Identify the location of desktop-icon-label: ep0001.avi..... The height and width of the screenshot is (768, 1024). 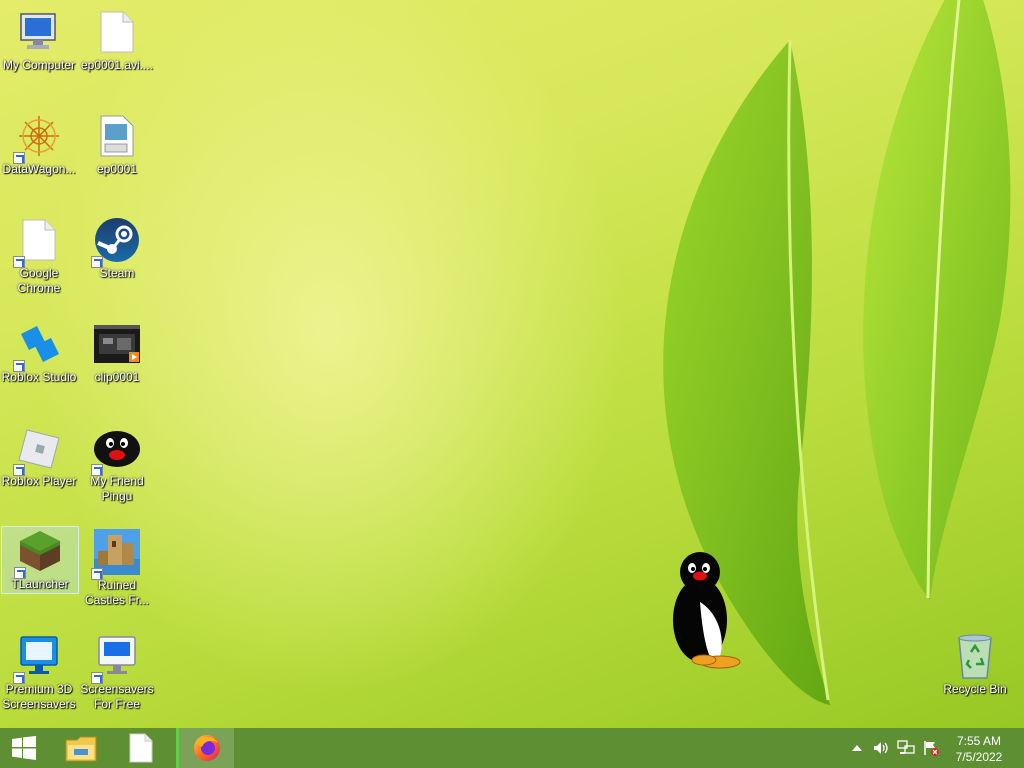
(117, 65).